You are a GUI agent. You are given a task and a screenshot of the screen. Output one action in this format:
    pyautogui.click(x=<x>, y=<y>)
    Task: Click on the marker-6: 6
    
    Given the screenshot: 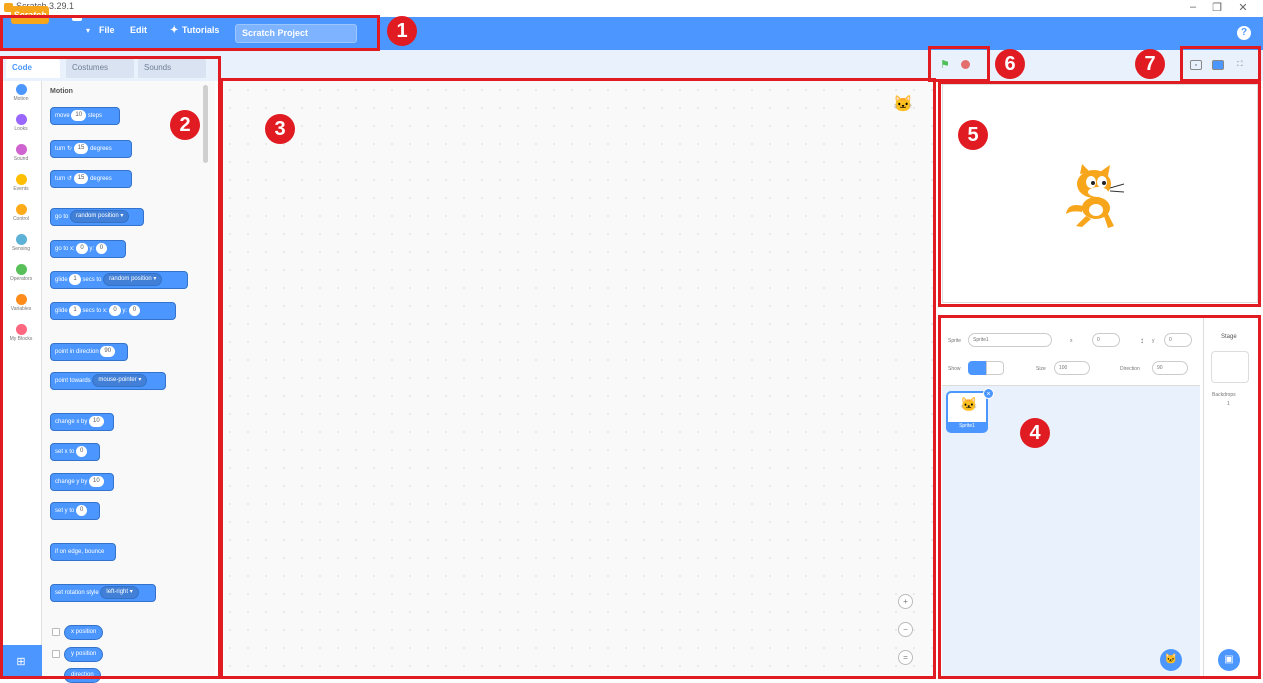 What is the action you would take?
    pyautogui.click(x=1010, y=64)
    